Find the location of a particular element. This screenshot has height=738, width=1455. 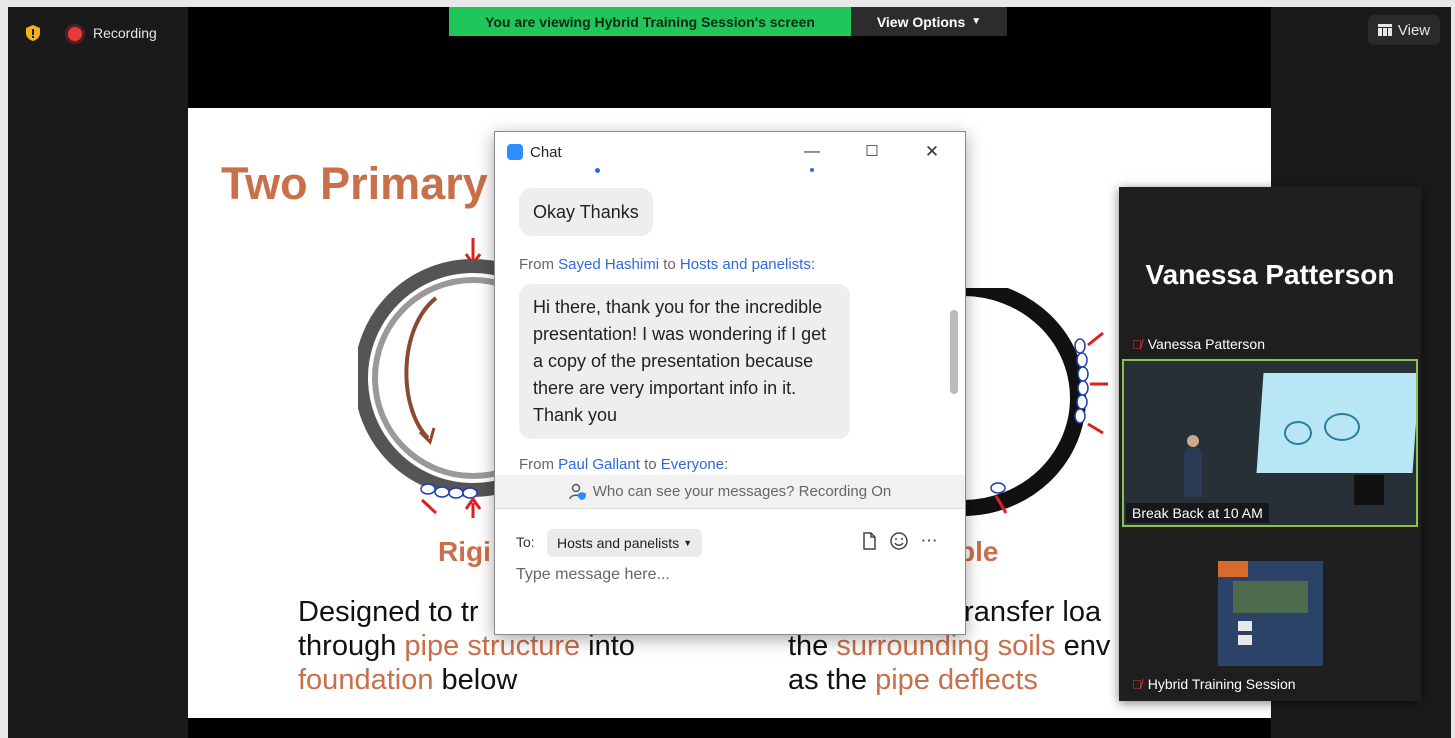

to-label: To: is located at coordinates (525, 542).